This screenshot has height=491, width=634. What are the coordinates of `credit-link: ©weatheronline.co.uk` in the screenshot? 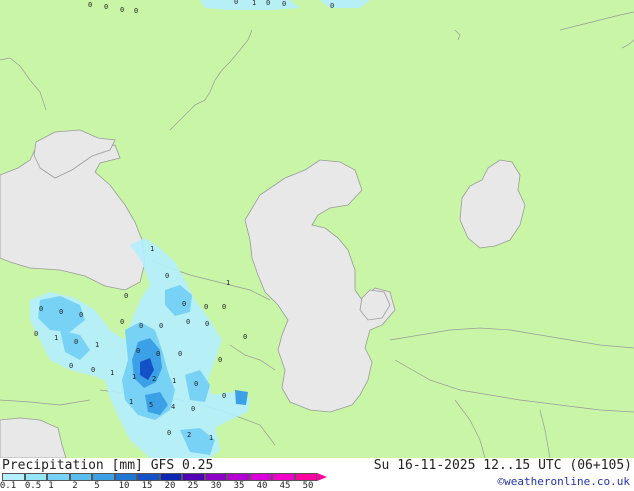 It's located at (564, 481).